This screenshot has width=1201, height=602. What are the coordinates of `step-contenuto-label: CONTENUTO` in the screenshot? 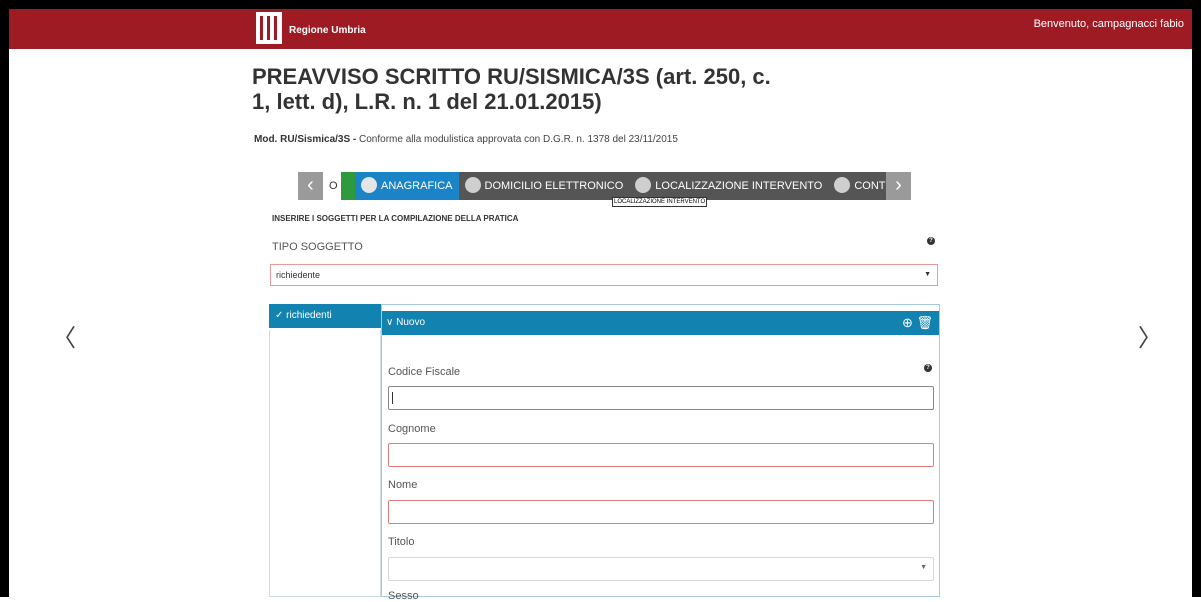 It's located at (870, 186).